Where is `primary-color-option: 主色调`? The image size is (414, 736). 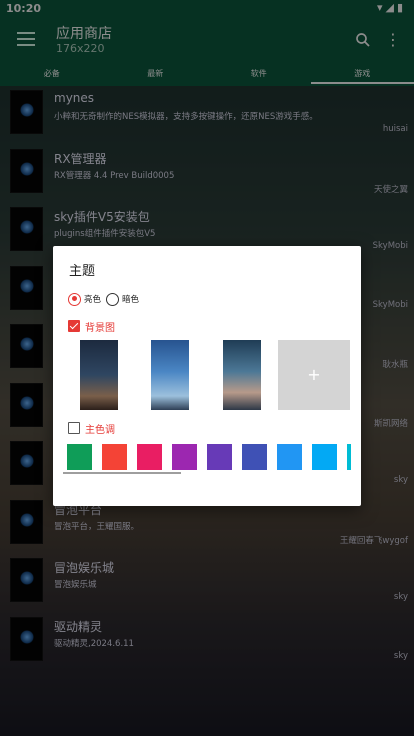
primary-color-option: 主色调 is located at coordinates (91, 428).